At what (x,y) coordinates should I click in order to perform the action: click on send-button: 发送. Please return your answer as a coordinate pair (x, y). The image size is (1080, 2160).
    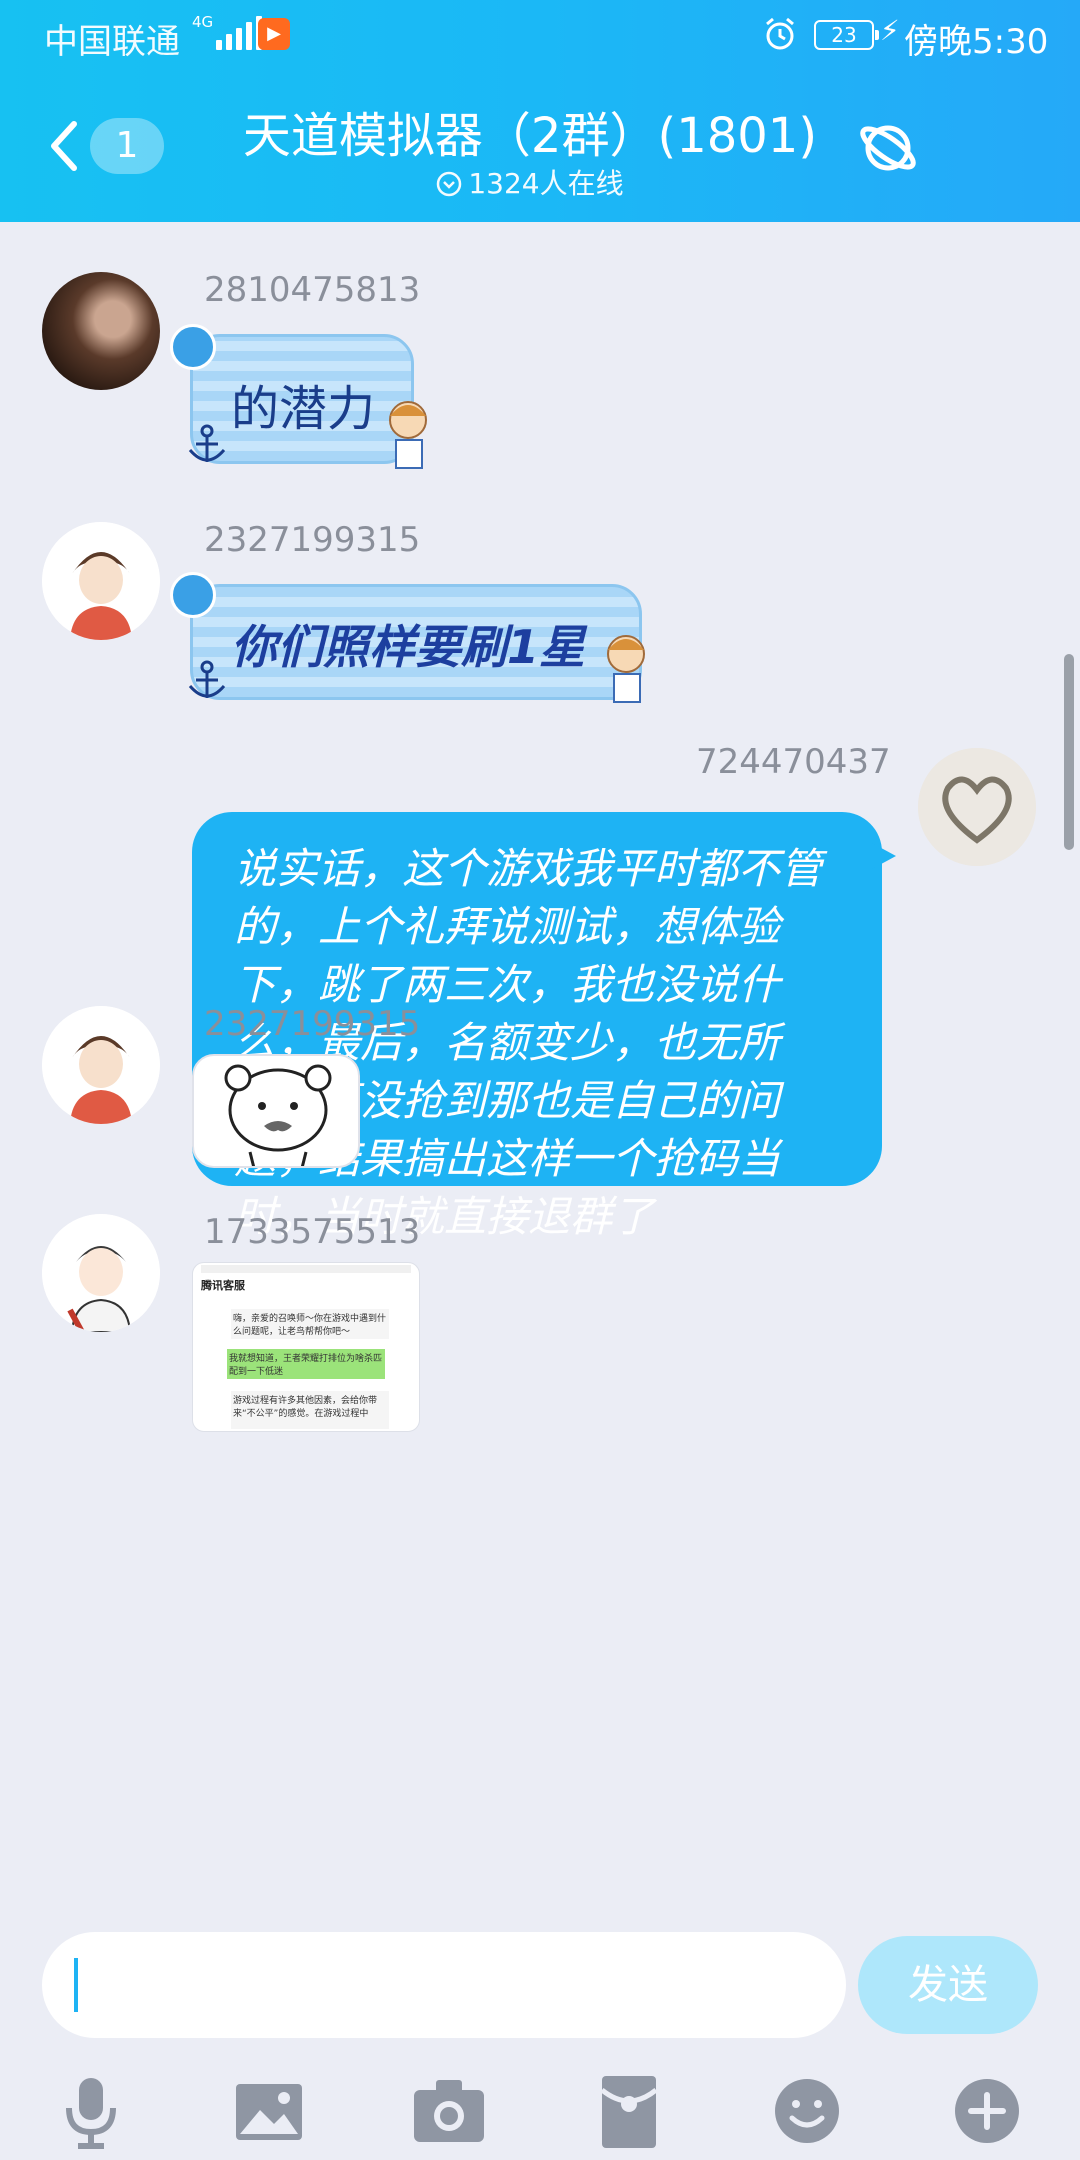
    Looking at the image, I should click on (948, 1985).